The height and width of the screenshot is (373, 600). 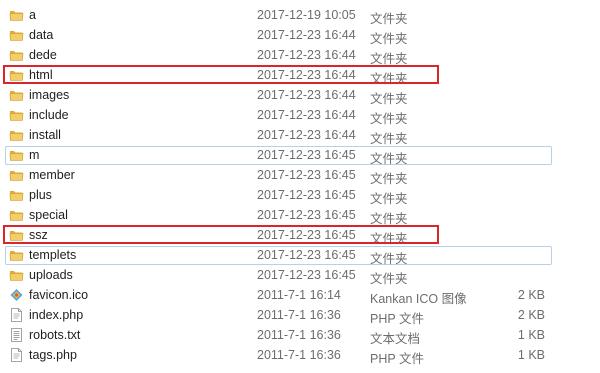 I want to click on file-row: ssz 2017-12-23 16:45 文件夹, so click(x=300, y=235).